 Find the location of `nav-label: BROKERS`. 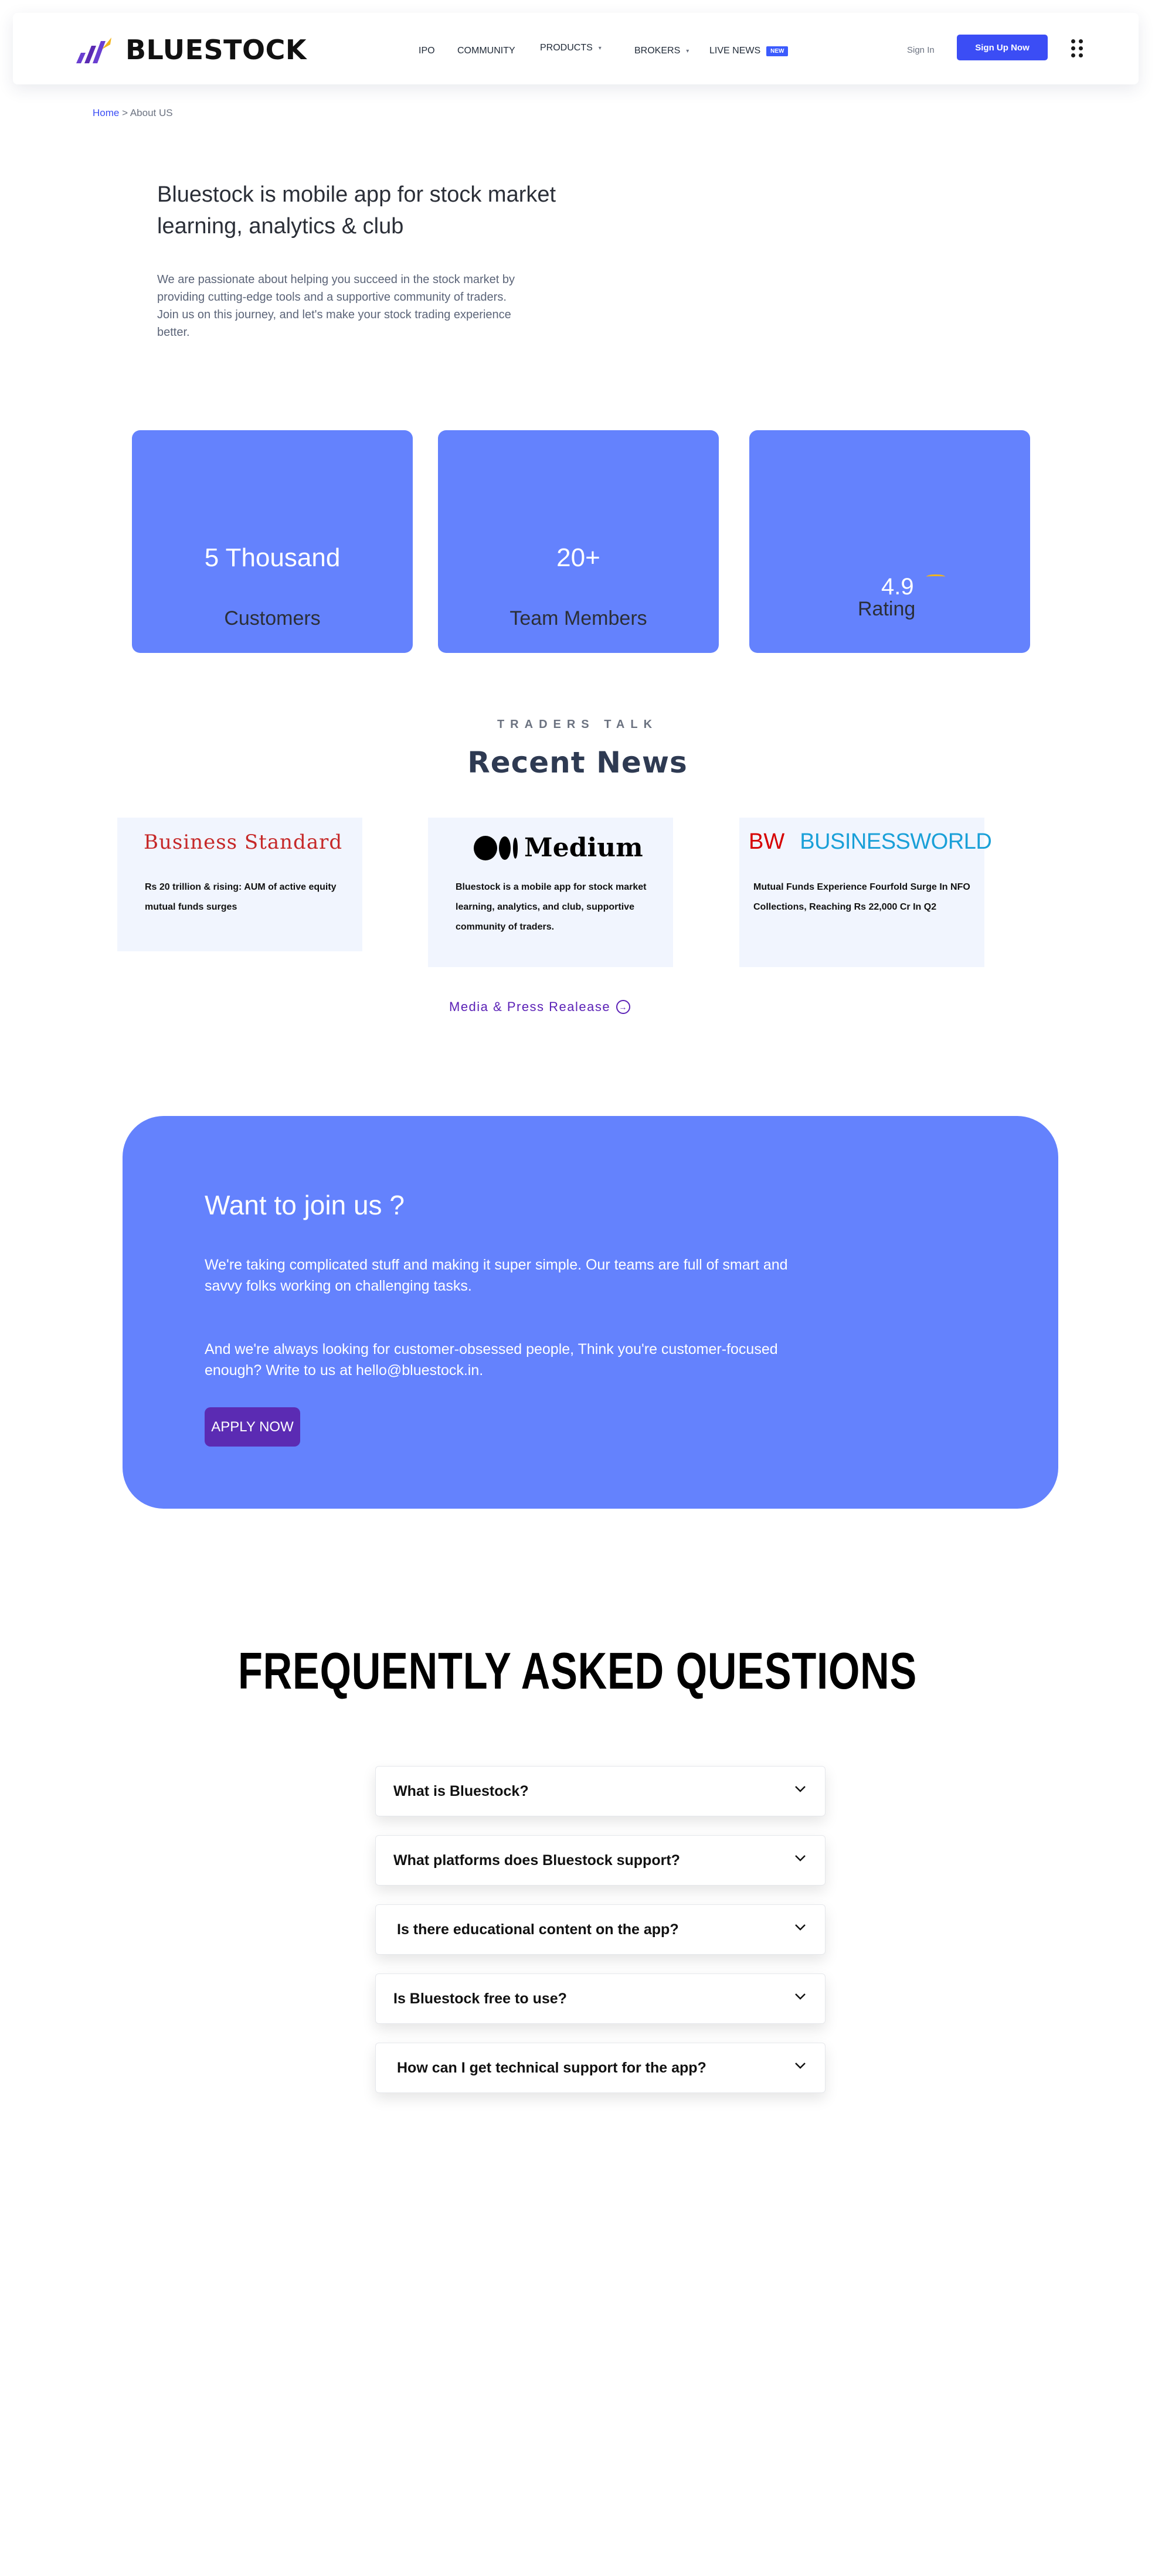

nav-label: BROKERS is located at coordinates (657, 51).